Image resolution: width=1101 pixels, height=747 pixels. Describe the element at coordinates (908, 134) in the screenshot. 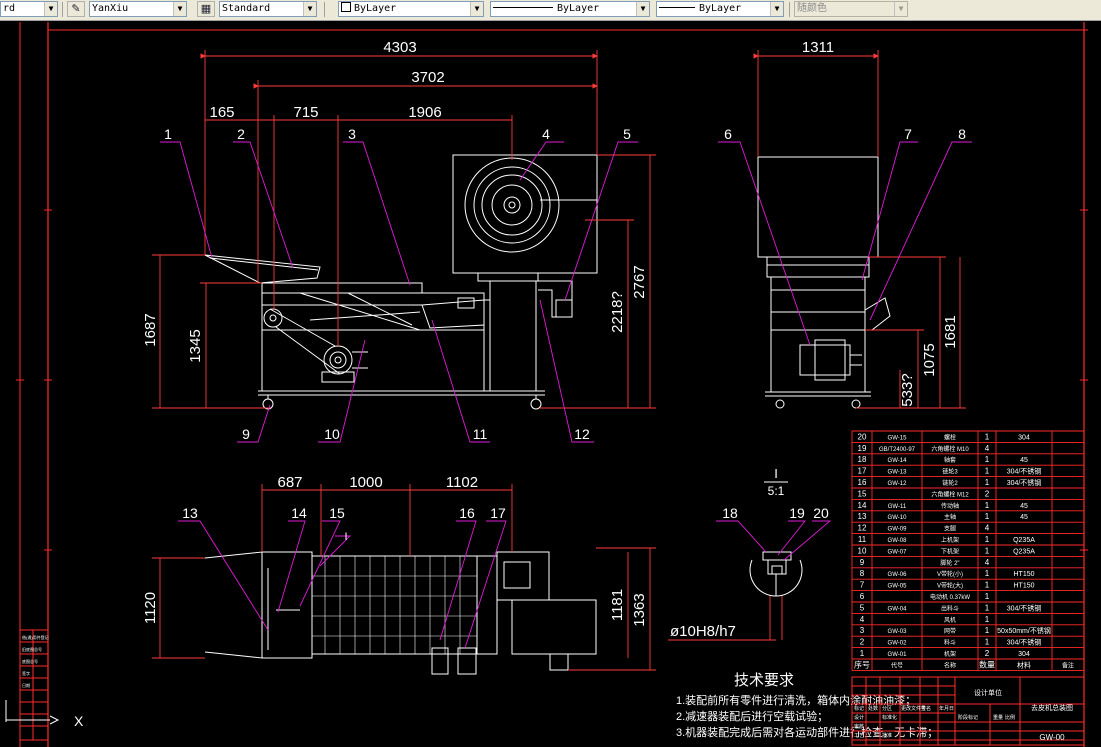

I see `balloon-7: 7` at that location.